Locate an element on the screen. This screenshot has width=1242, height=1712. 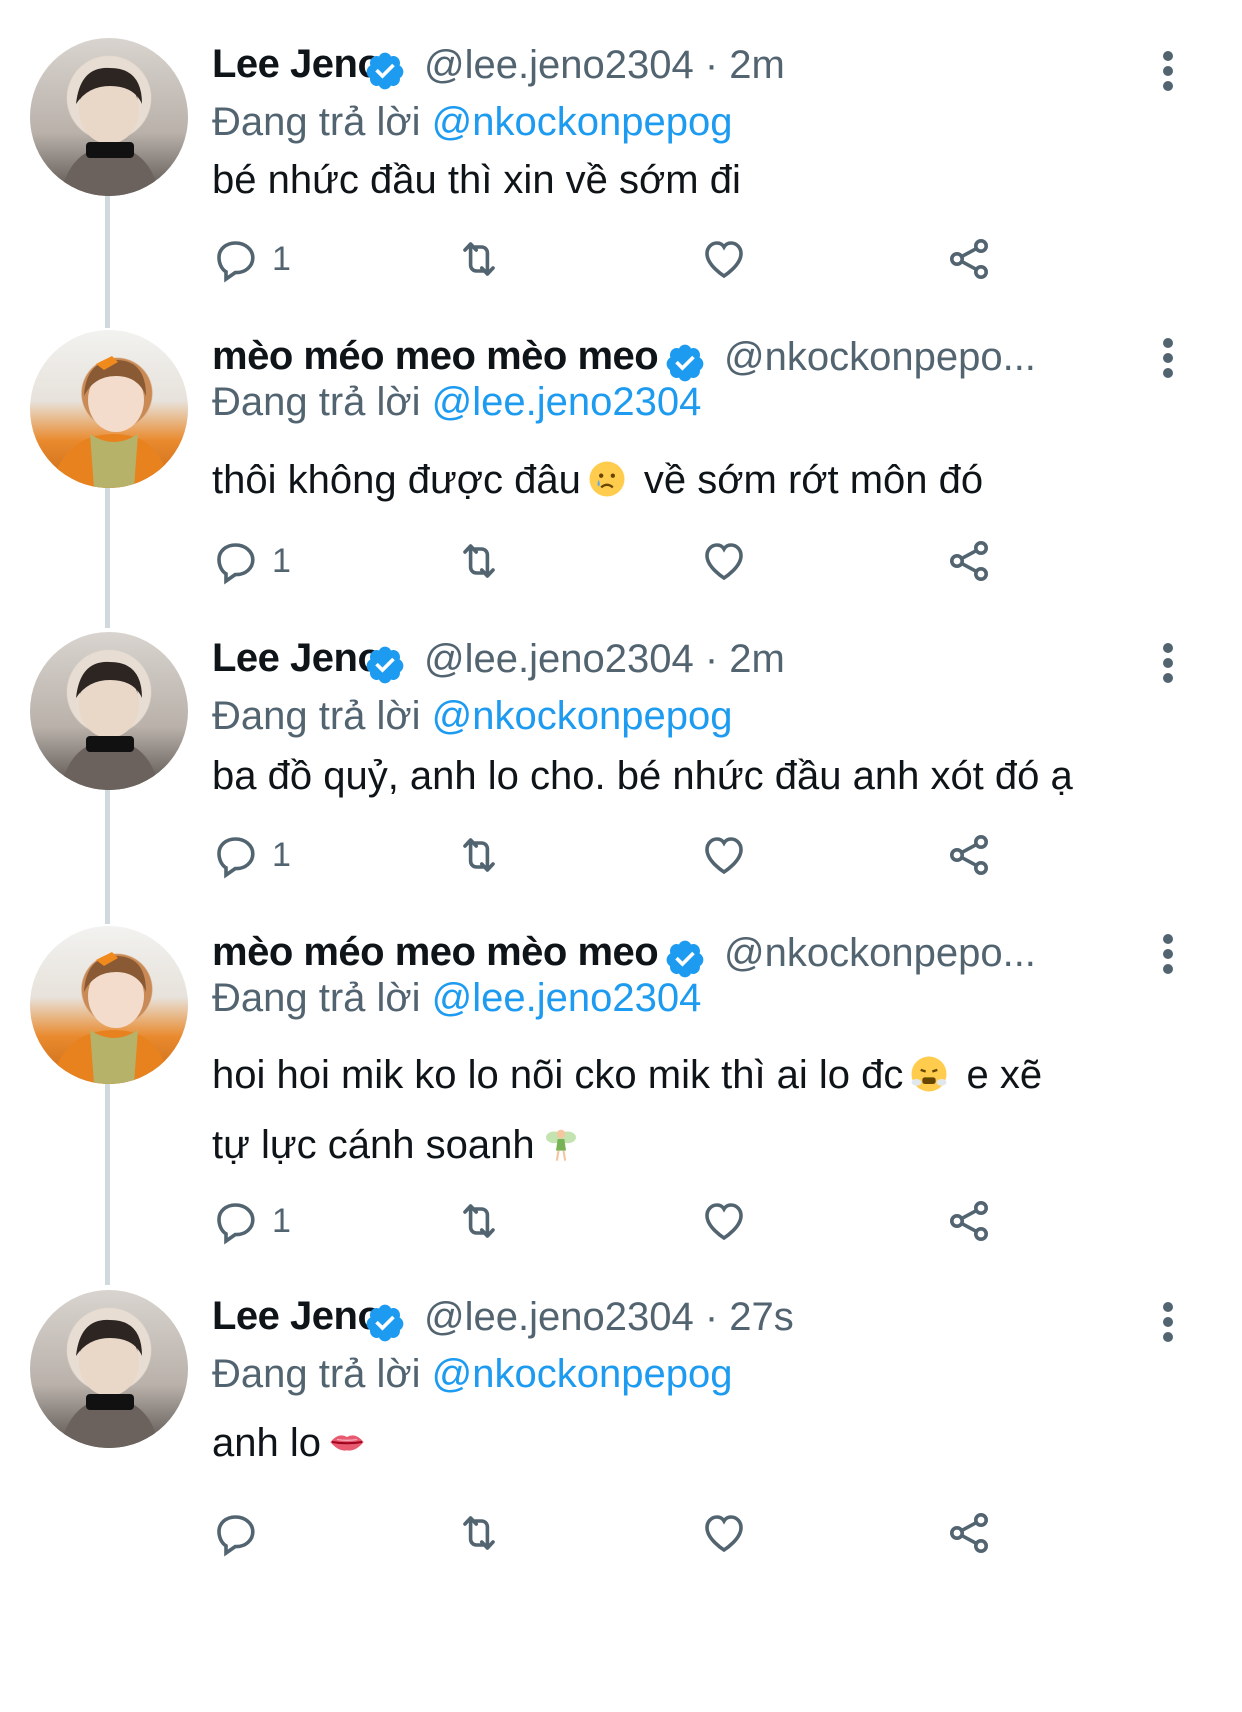
tweet-text: anh lo is located at coordinates (292, 1443).